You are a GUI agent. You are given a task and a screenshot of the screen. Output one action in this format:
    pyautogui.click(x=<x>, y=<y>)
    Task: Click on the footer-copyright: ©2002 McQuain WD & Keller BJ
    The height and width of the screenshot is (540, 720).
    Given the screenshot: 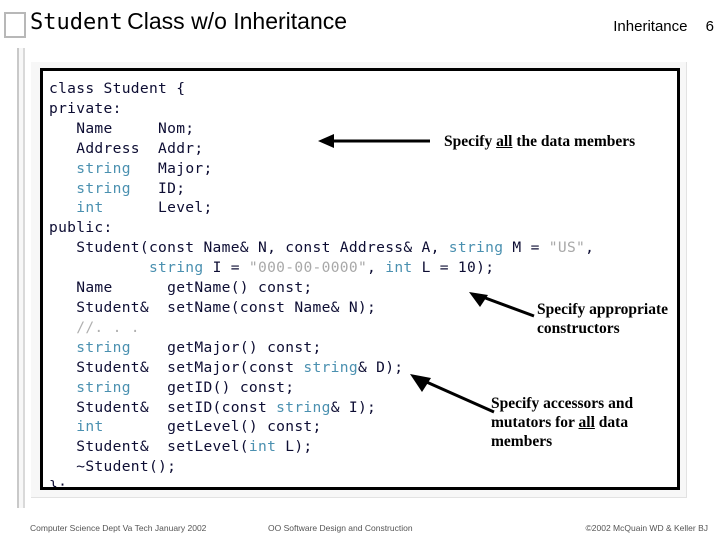 What is the action you would take?
    pyautogui.click(x=646, y=528)
    